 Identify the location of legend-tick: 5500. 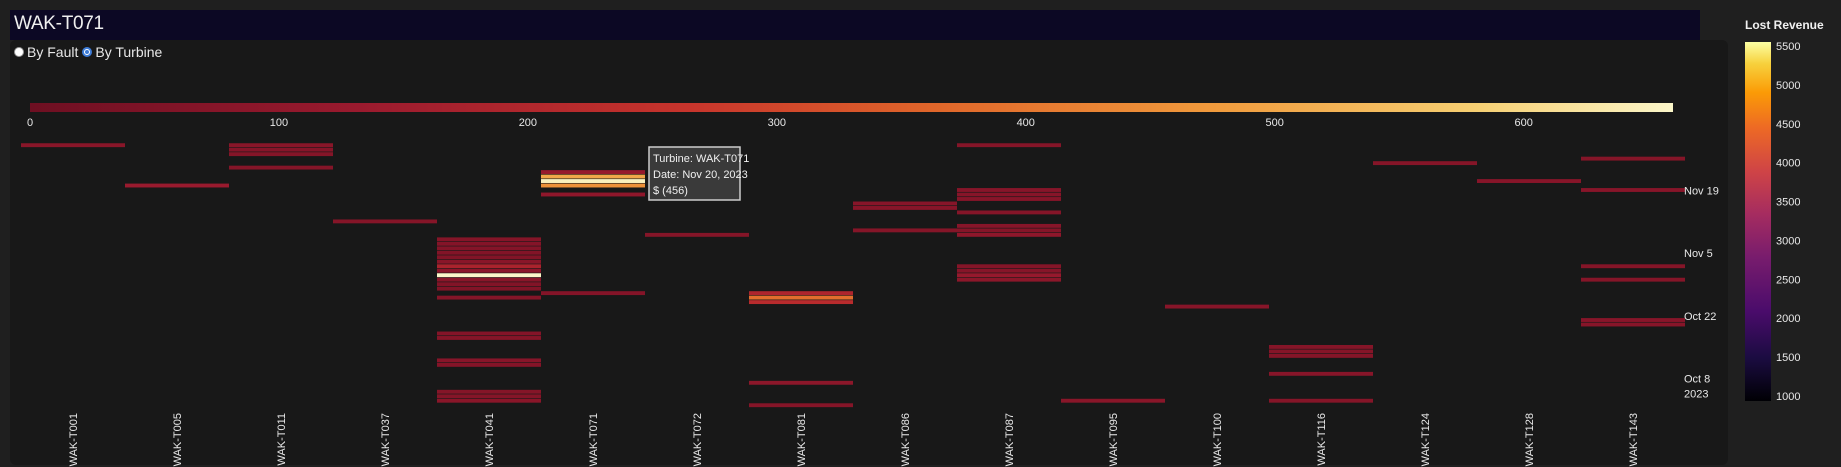
(1788, 47).